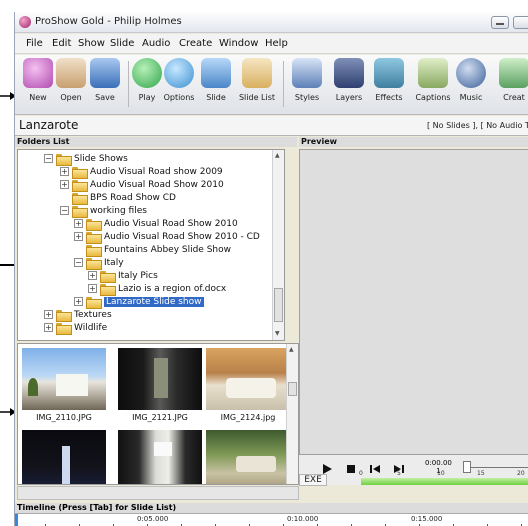 The width and height of the screenshot is (528, 526). I want to click on effects-icon, so click(389, 73).